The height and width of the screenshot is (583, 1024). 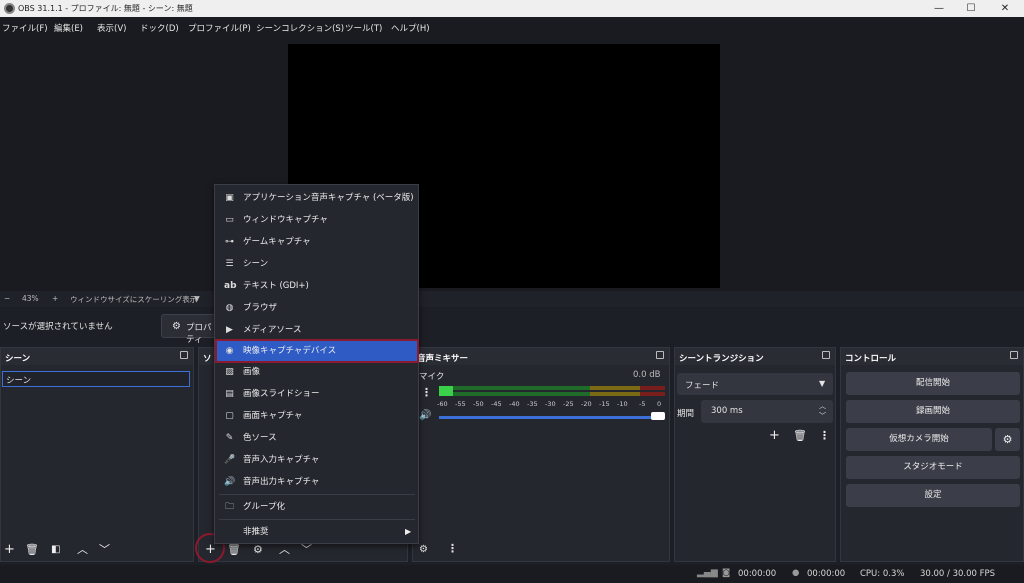 I want to click on menu-item-label: 音声入力キャプチャ, so click(x=281, y=460).